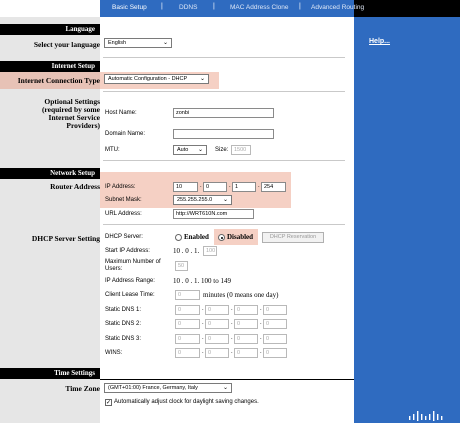  What do you see at coordinates (148, 79) in the screenshot?
I see `connection-type-value: Automatic Configuration - DHCP` at bounding box center [148, 79].